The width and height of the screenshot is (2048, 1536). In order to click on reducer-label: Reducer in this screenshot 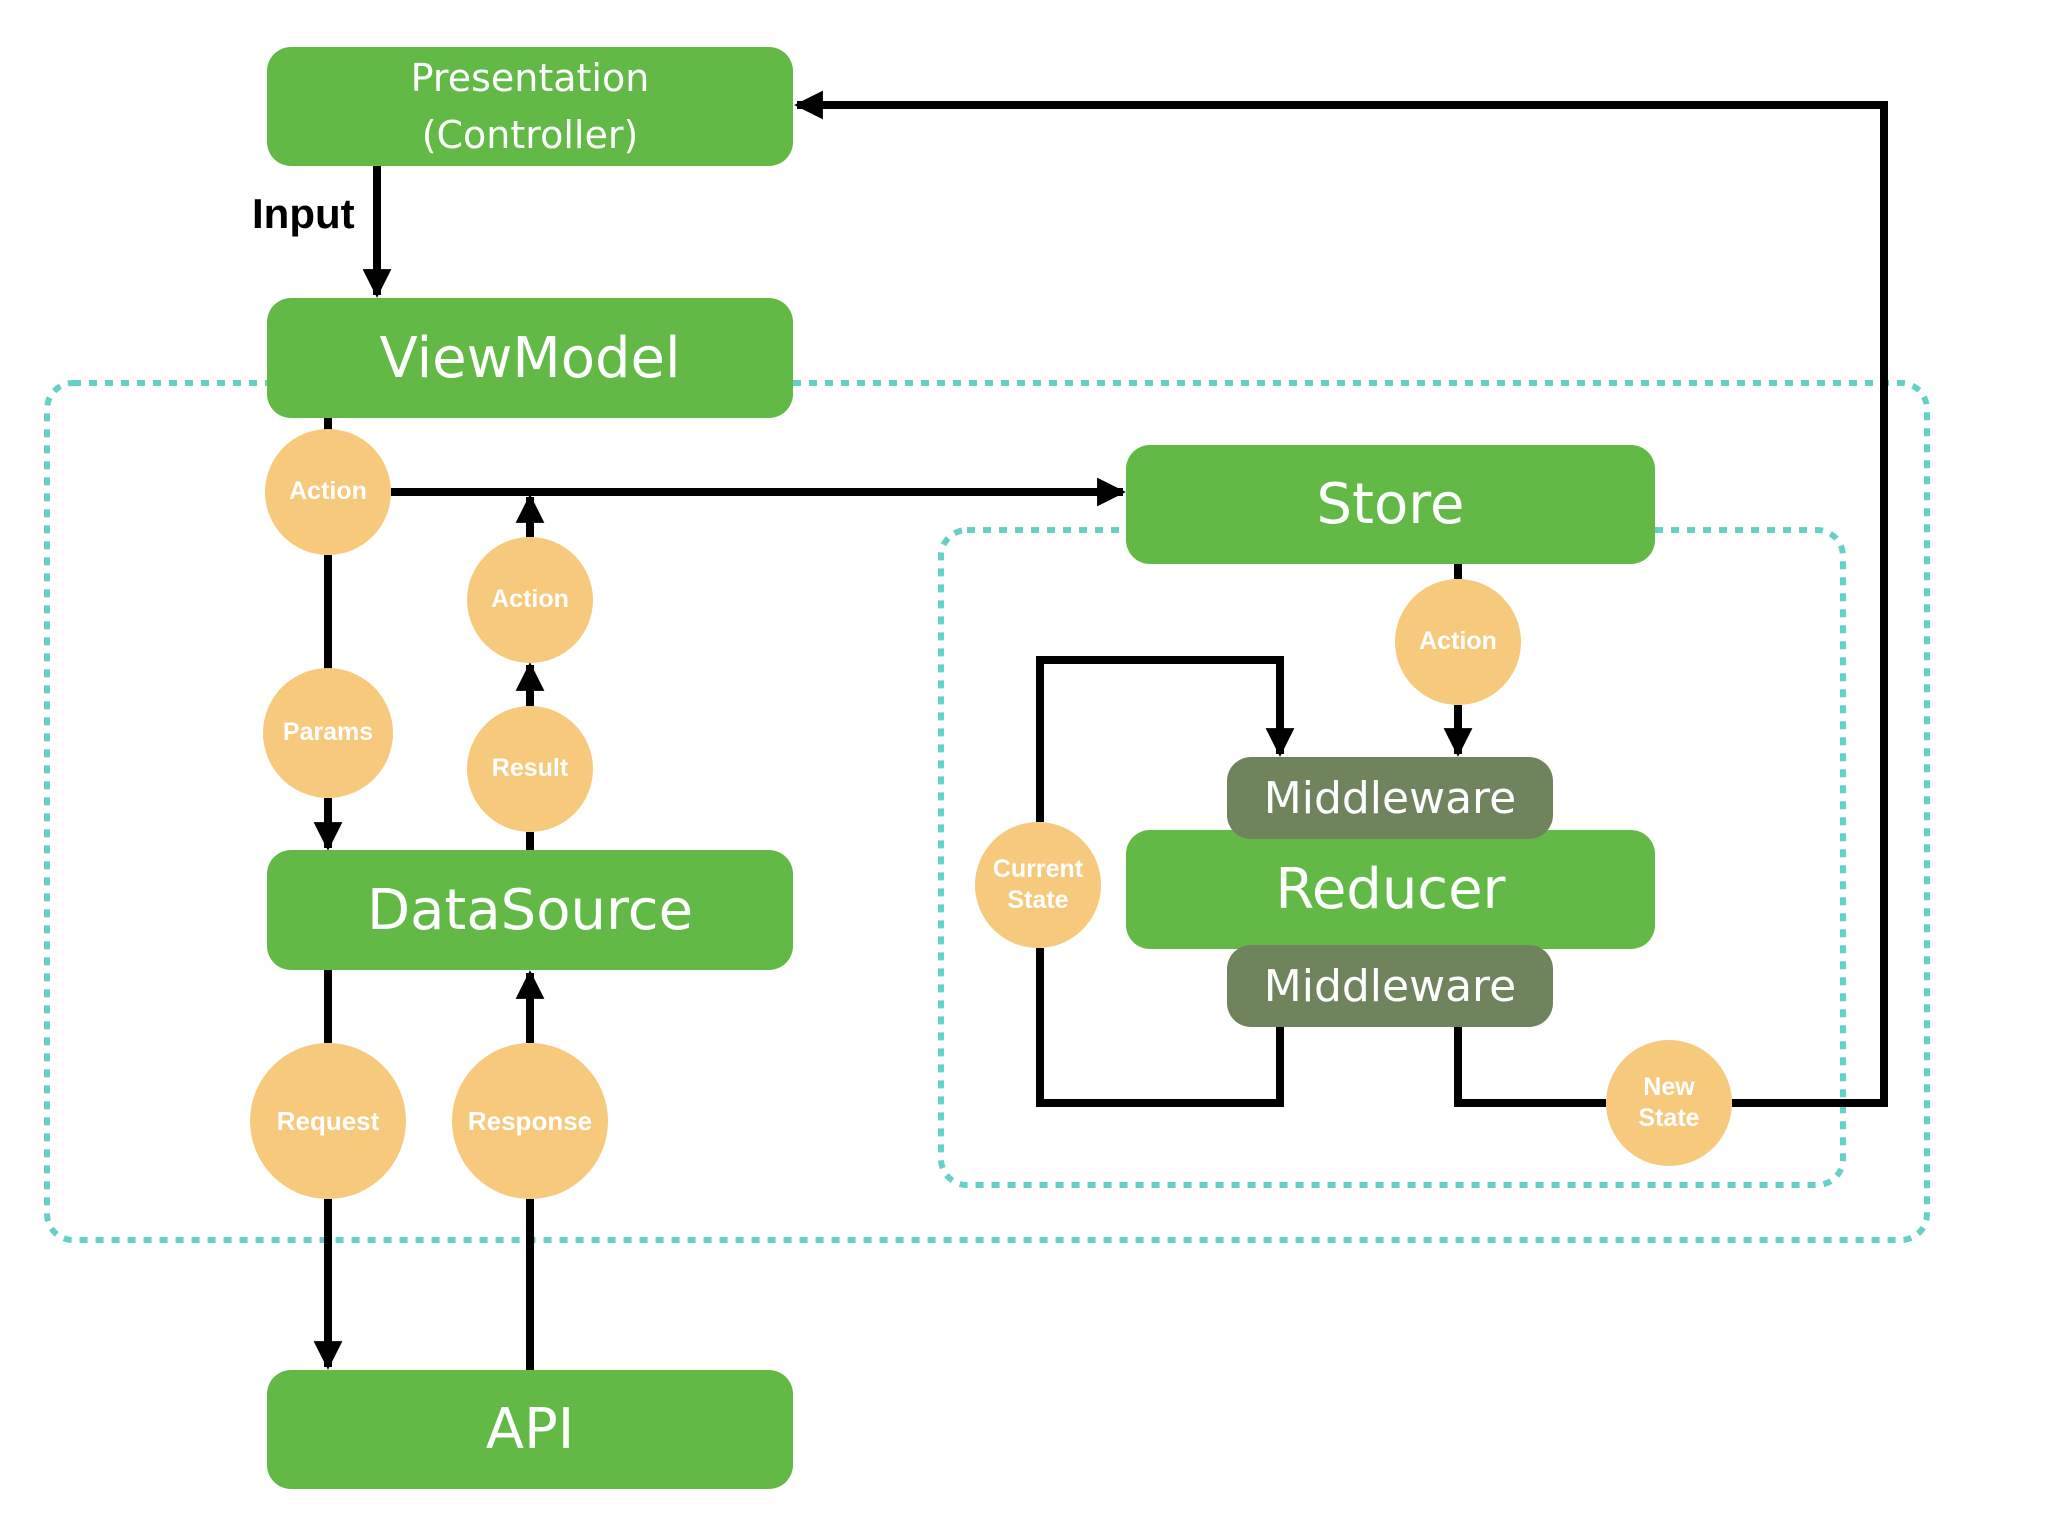, I will do `click(1390, 889)`.